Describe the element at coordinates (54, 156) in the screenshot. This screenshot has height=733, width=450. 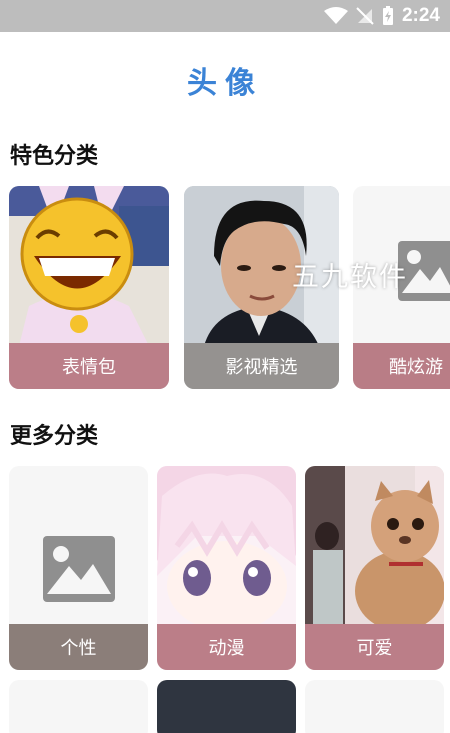
I see `featured-heading: 特色分类` at that location.